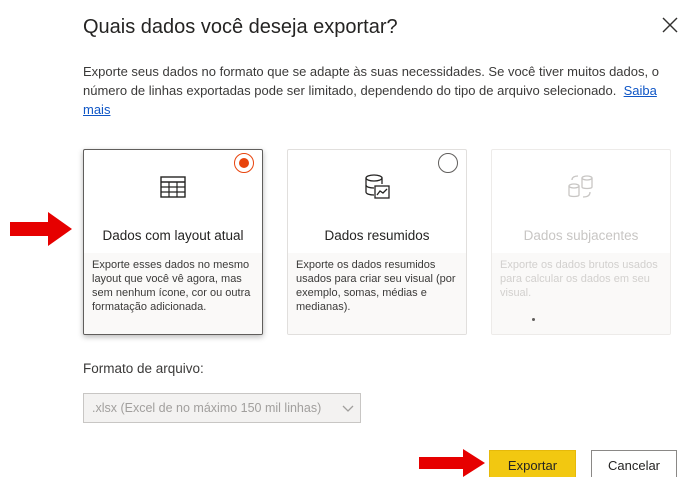  I want to click on export-button: Exportar, so click(532, 463).